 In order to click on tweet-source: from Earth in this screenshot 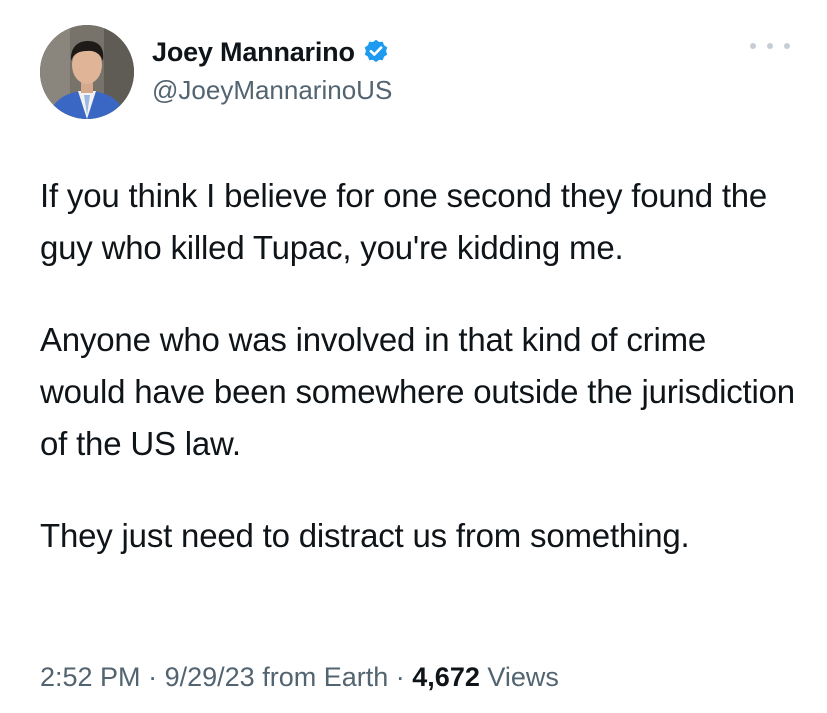, I will do `click(325, 677)`.